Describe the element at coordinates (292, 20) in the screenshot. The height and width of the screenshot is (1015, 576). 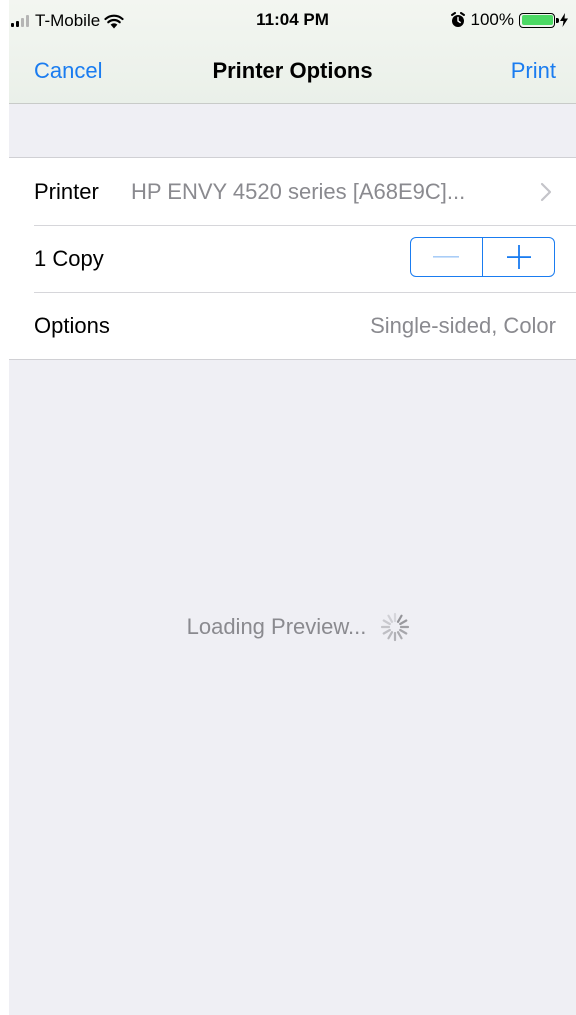
I see `status-bar: T-Mobile 11:04 PM 100%` at that location.